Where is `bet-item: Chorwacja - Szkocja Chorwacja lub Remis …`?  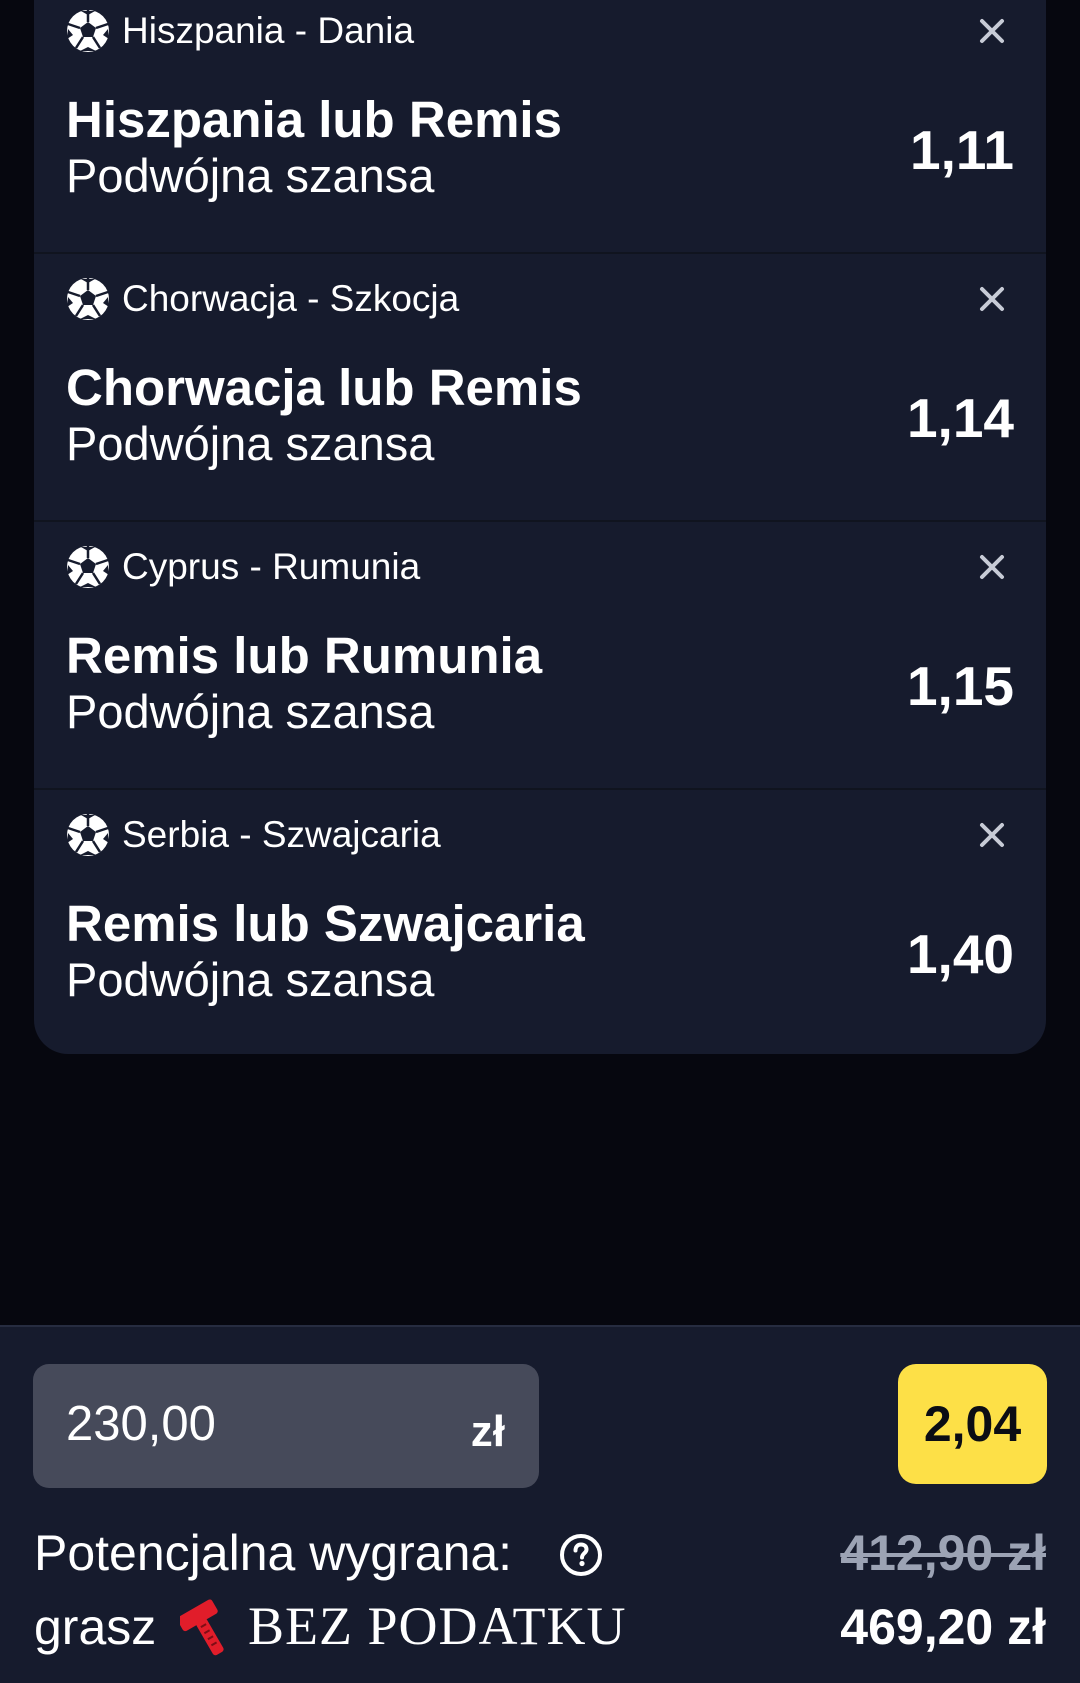 bet-item: Chorwacja - Szkocja Chorwacja lub Remis … is located at coordinates (540, 401).